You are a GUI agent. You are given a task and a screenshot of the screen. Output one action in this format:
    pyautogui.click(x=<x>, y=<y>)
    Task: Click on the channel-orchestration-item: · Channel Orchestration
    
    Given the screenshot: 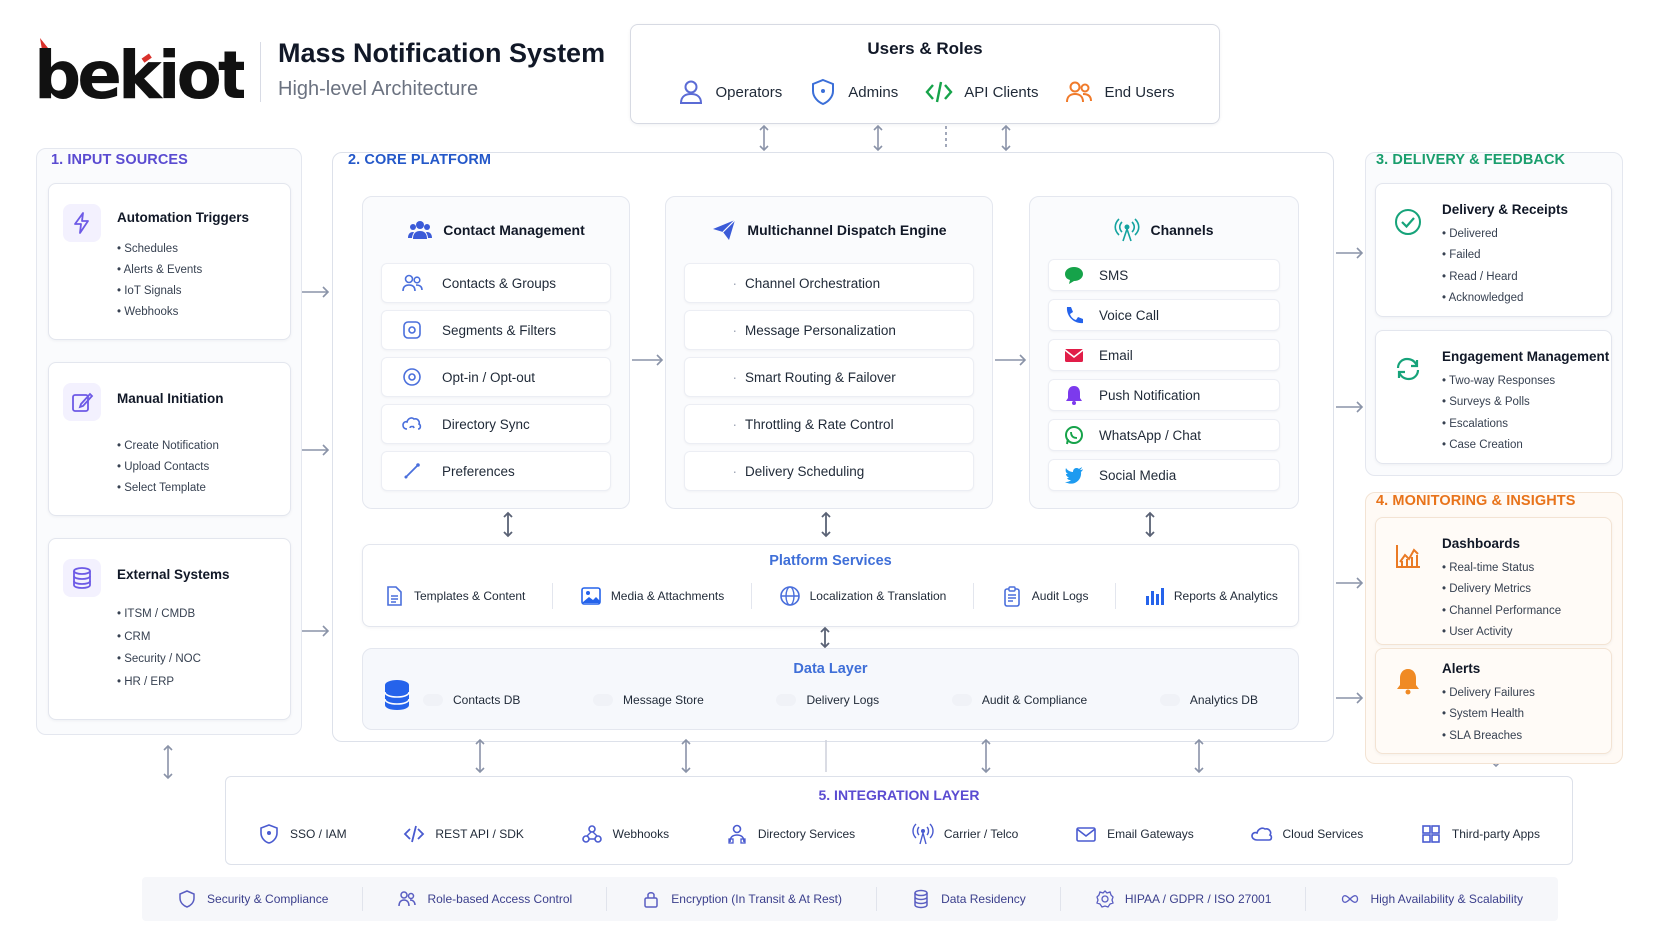 What is the action you would take?
    pyautogui.click(x=829, y=283)
    